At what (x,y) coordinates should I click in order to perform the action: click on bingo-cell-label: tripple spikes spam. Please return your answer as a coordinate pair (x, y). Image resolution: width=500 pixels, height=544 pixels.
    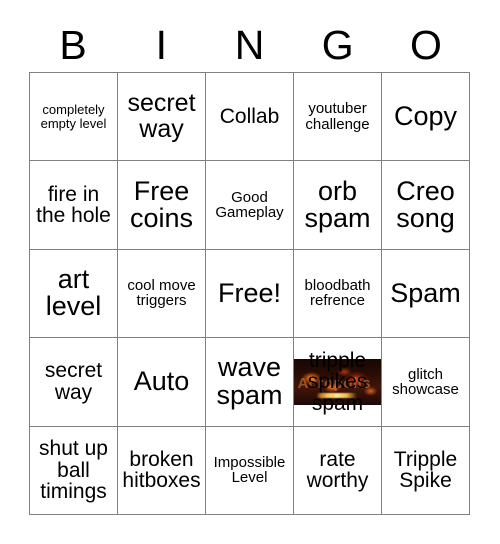
    Looking at the image, I should click on (337, 381).